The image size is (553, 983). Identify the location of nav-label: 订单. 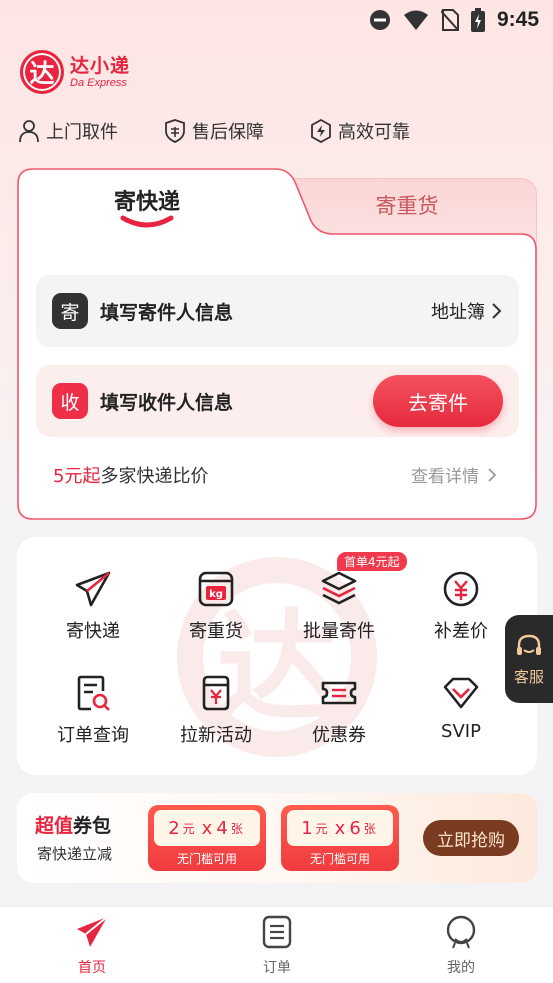
(277, 968).